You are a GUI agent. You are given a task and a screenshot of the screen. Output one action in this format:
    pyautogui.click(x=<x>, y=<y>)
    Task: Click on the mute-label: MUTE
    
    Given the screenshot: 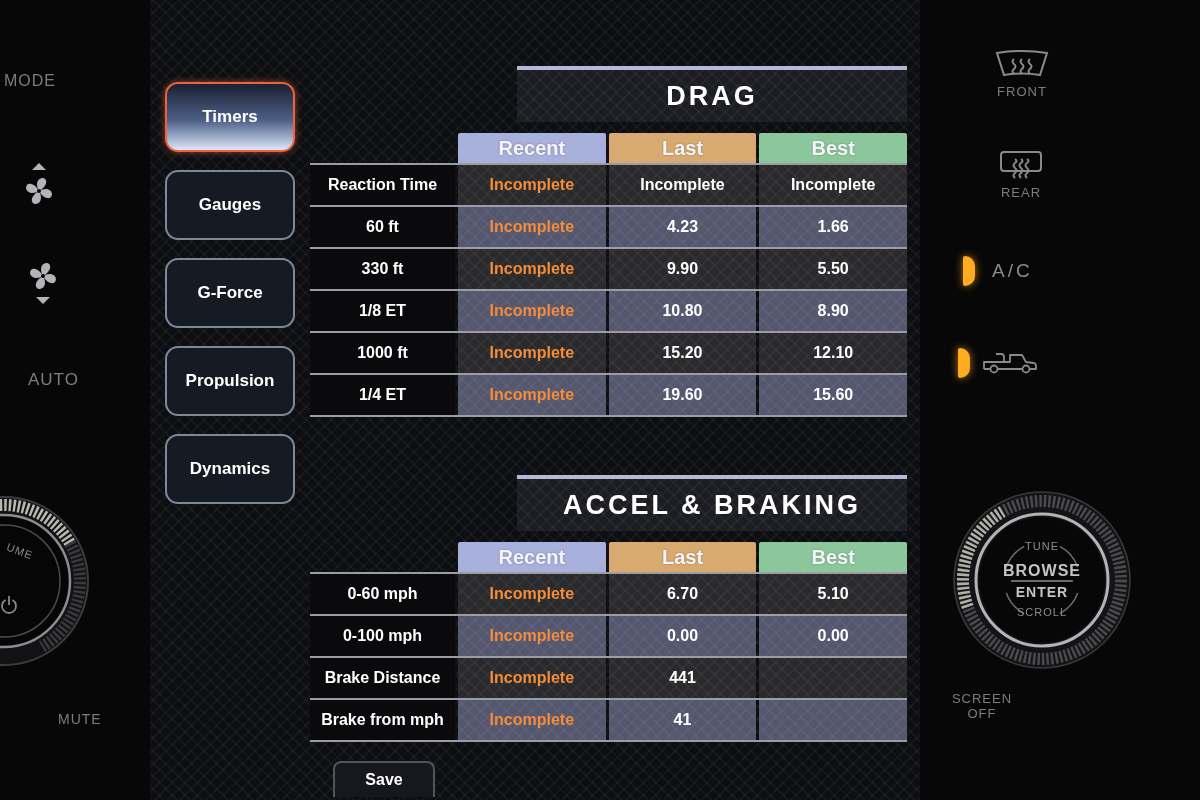 What is the action you would take?
    pyautogui.click(x=80, y=719)
    